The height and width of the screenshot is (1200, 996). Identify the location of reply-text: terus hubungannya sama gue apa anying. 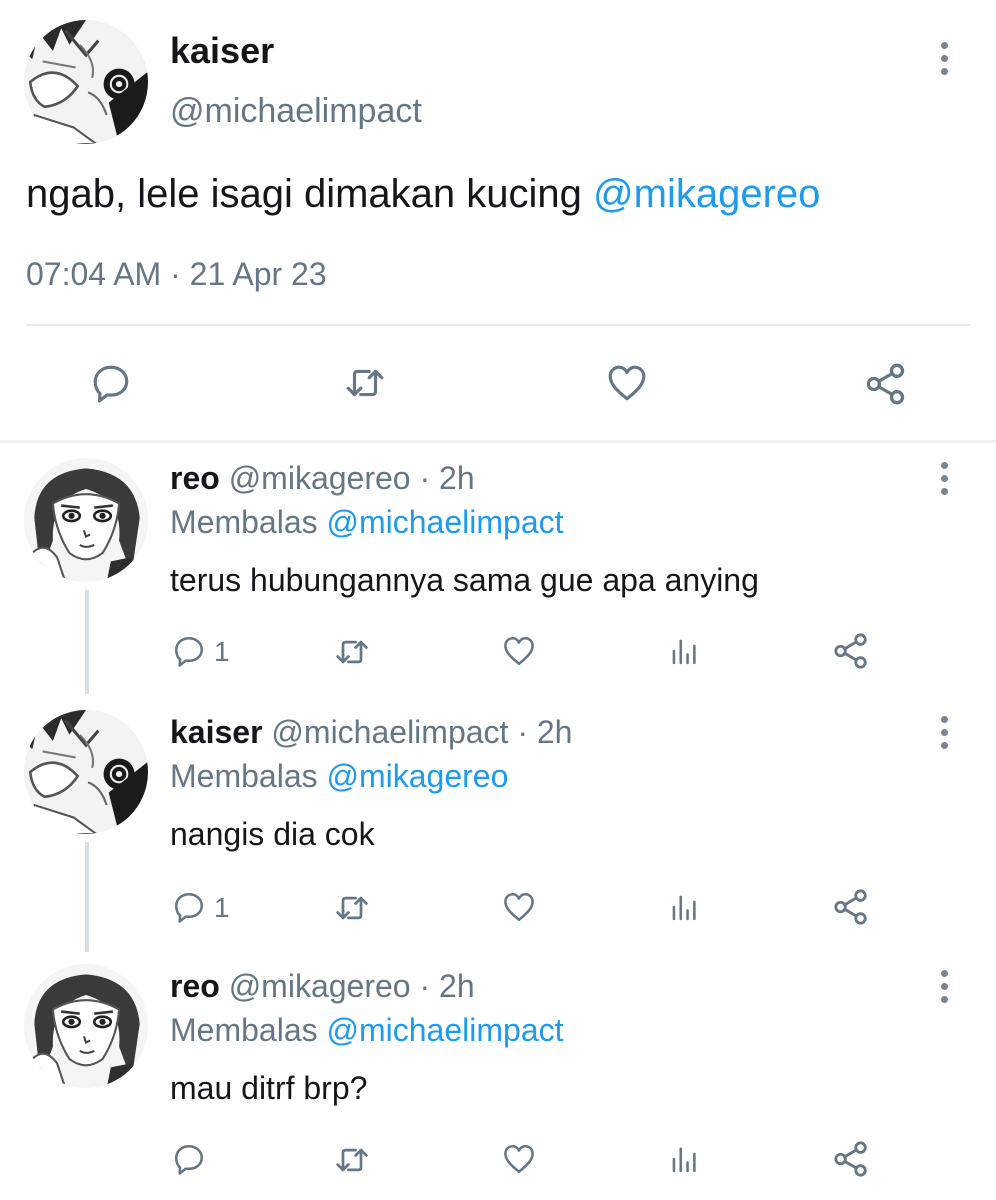
(464, 580).